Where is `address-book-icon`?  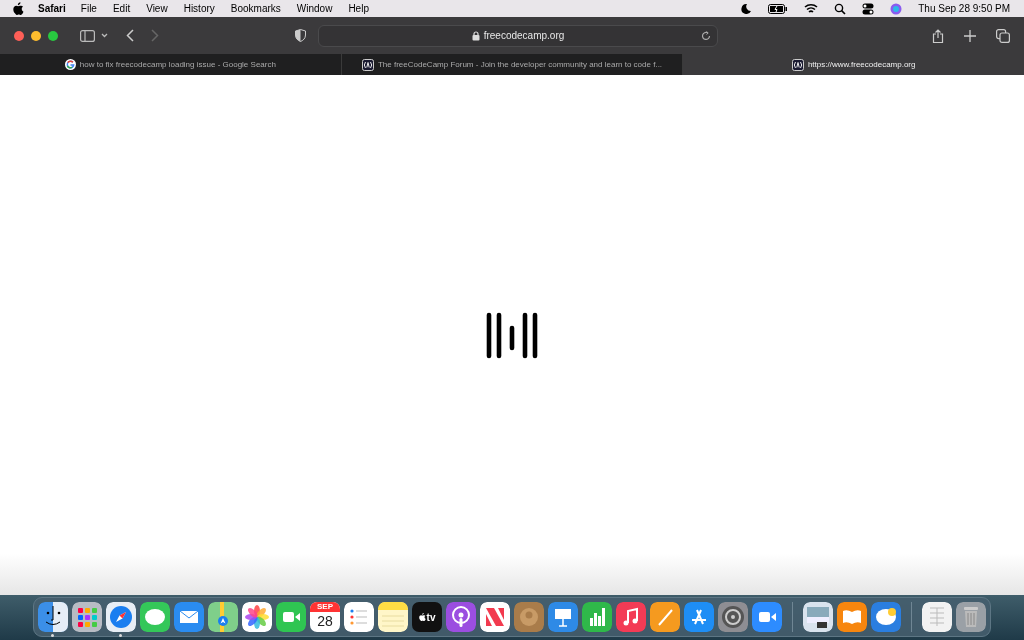 address-book-icon is located at coordinates (529, 617).